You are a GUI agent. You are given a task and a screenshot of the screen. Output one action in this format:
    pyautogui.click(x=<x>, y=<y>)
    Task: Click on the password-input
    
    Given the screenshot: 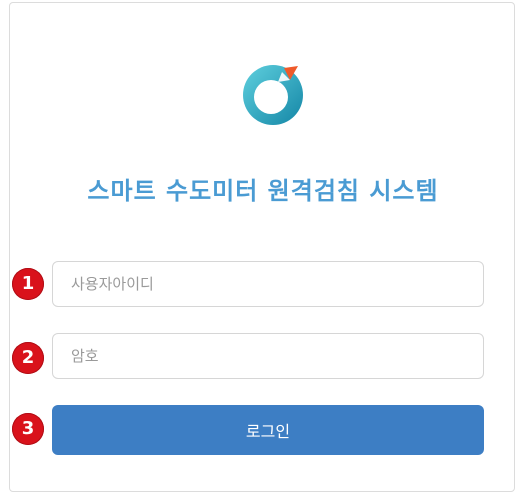 What is the action you would take?
    pyautogui.click(x=268, y=356)
    